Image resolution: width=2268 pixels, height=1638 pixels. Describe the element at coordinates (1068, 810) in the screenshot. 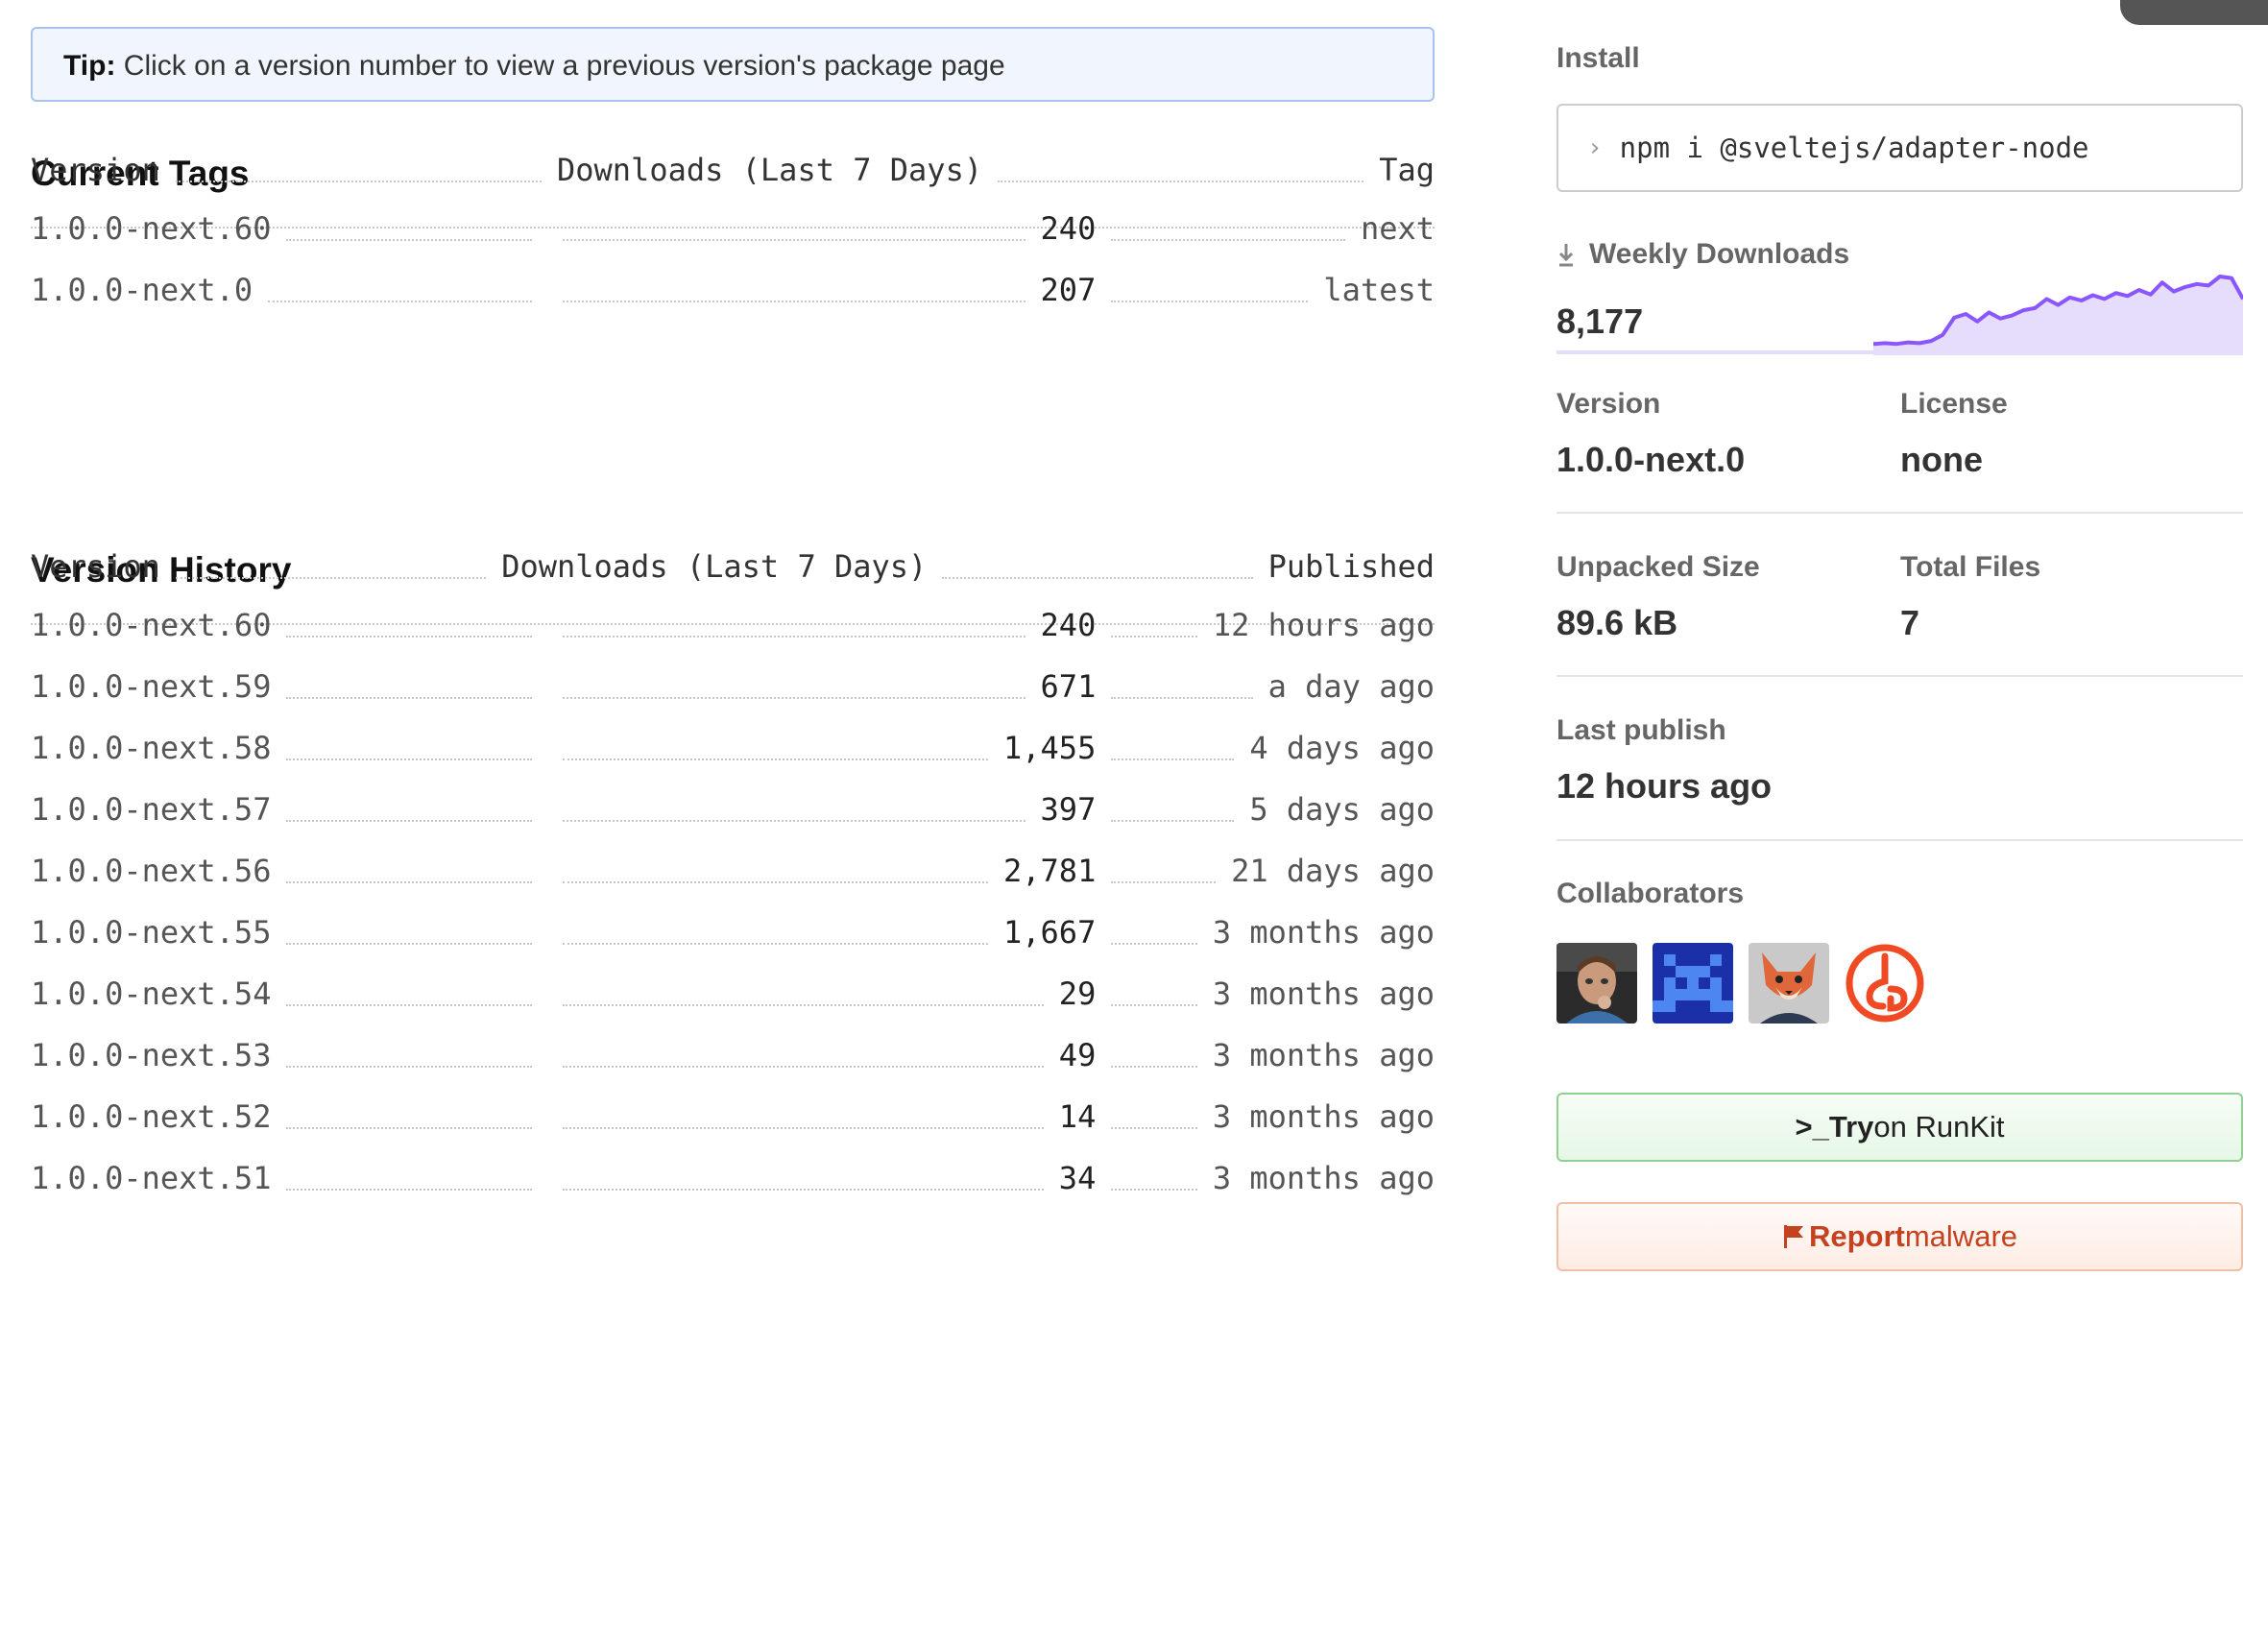

I see `downloads-count: 397` at that location.